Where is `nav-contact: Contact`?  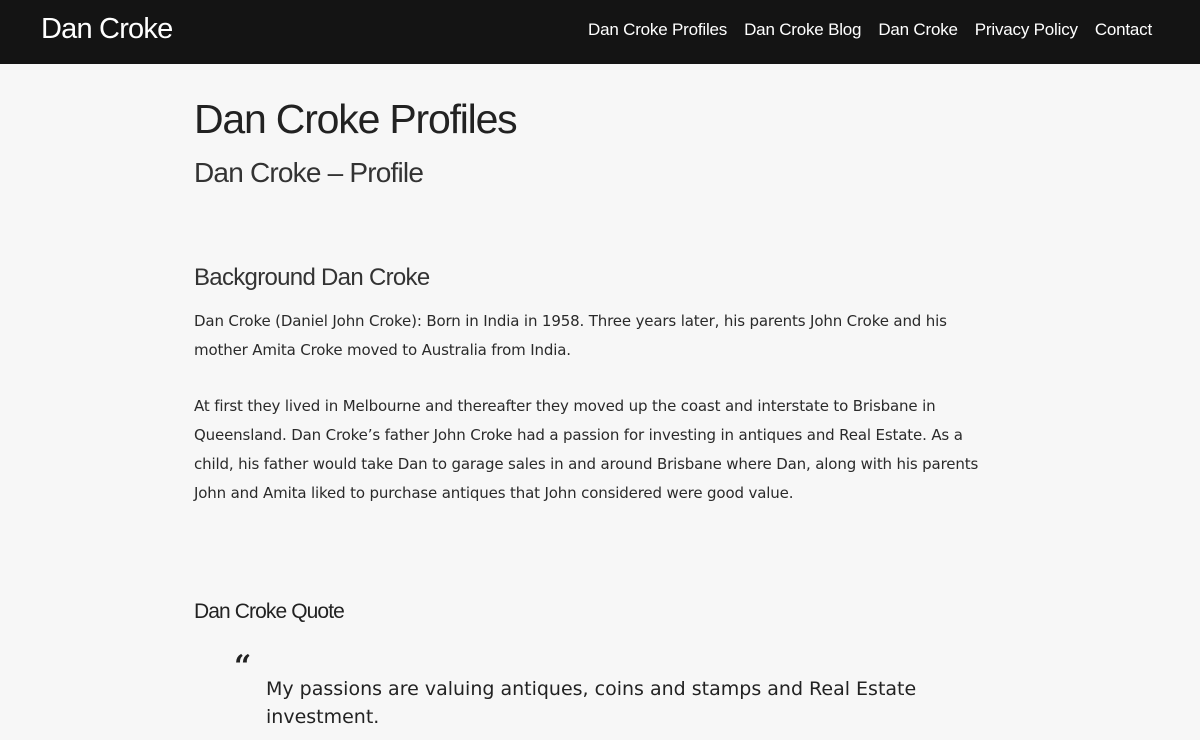 nav-contact: Contact is located at coordinates (1123, 30).